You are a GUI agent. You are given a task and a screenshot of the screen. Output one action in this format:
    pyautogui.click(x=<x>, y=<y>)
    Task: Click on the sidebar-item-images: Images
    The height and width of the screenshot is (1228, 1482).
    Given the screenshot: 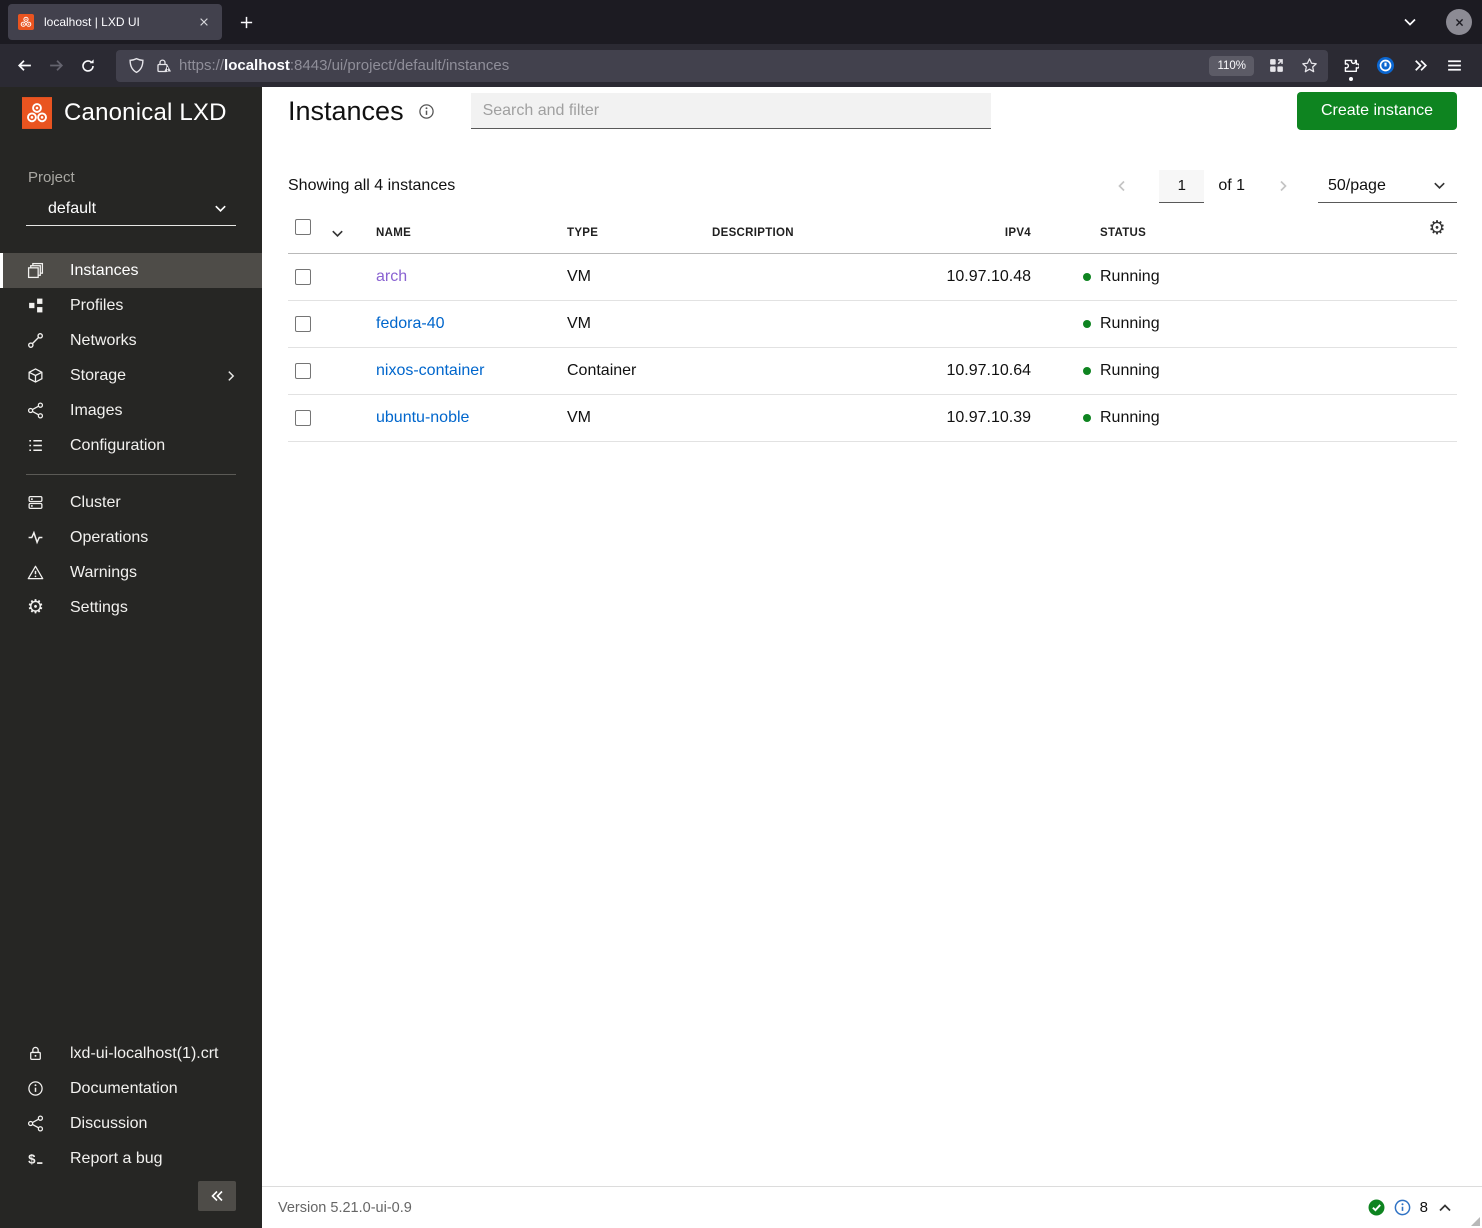 What is the action you would take?
    pyautogui.click(x=131, y=410)
    